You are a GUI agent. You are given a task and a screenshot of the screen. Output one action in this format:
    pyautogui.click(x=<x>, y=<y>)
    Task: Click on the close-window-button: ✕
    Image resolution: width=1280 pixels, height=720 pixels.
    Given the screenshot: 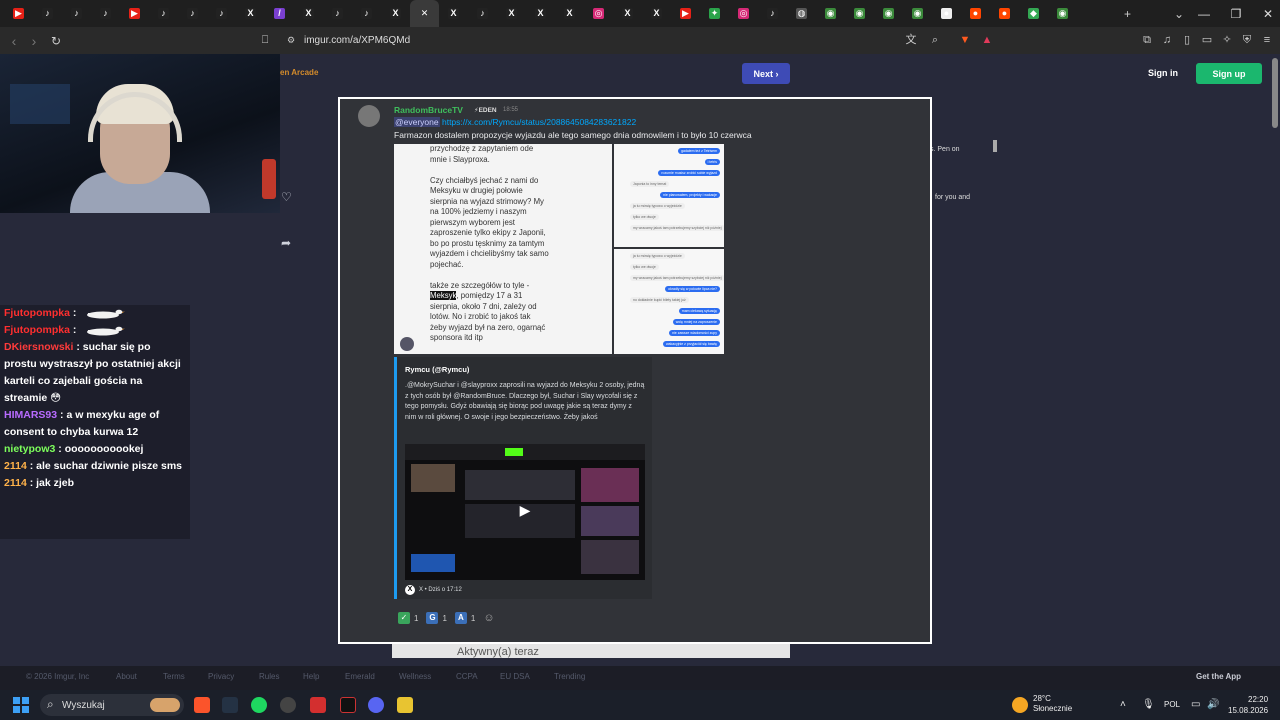 What is the action you would take?
    pyautogui.click(x=1266, y=14)
    